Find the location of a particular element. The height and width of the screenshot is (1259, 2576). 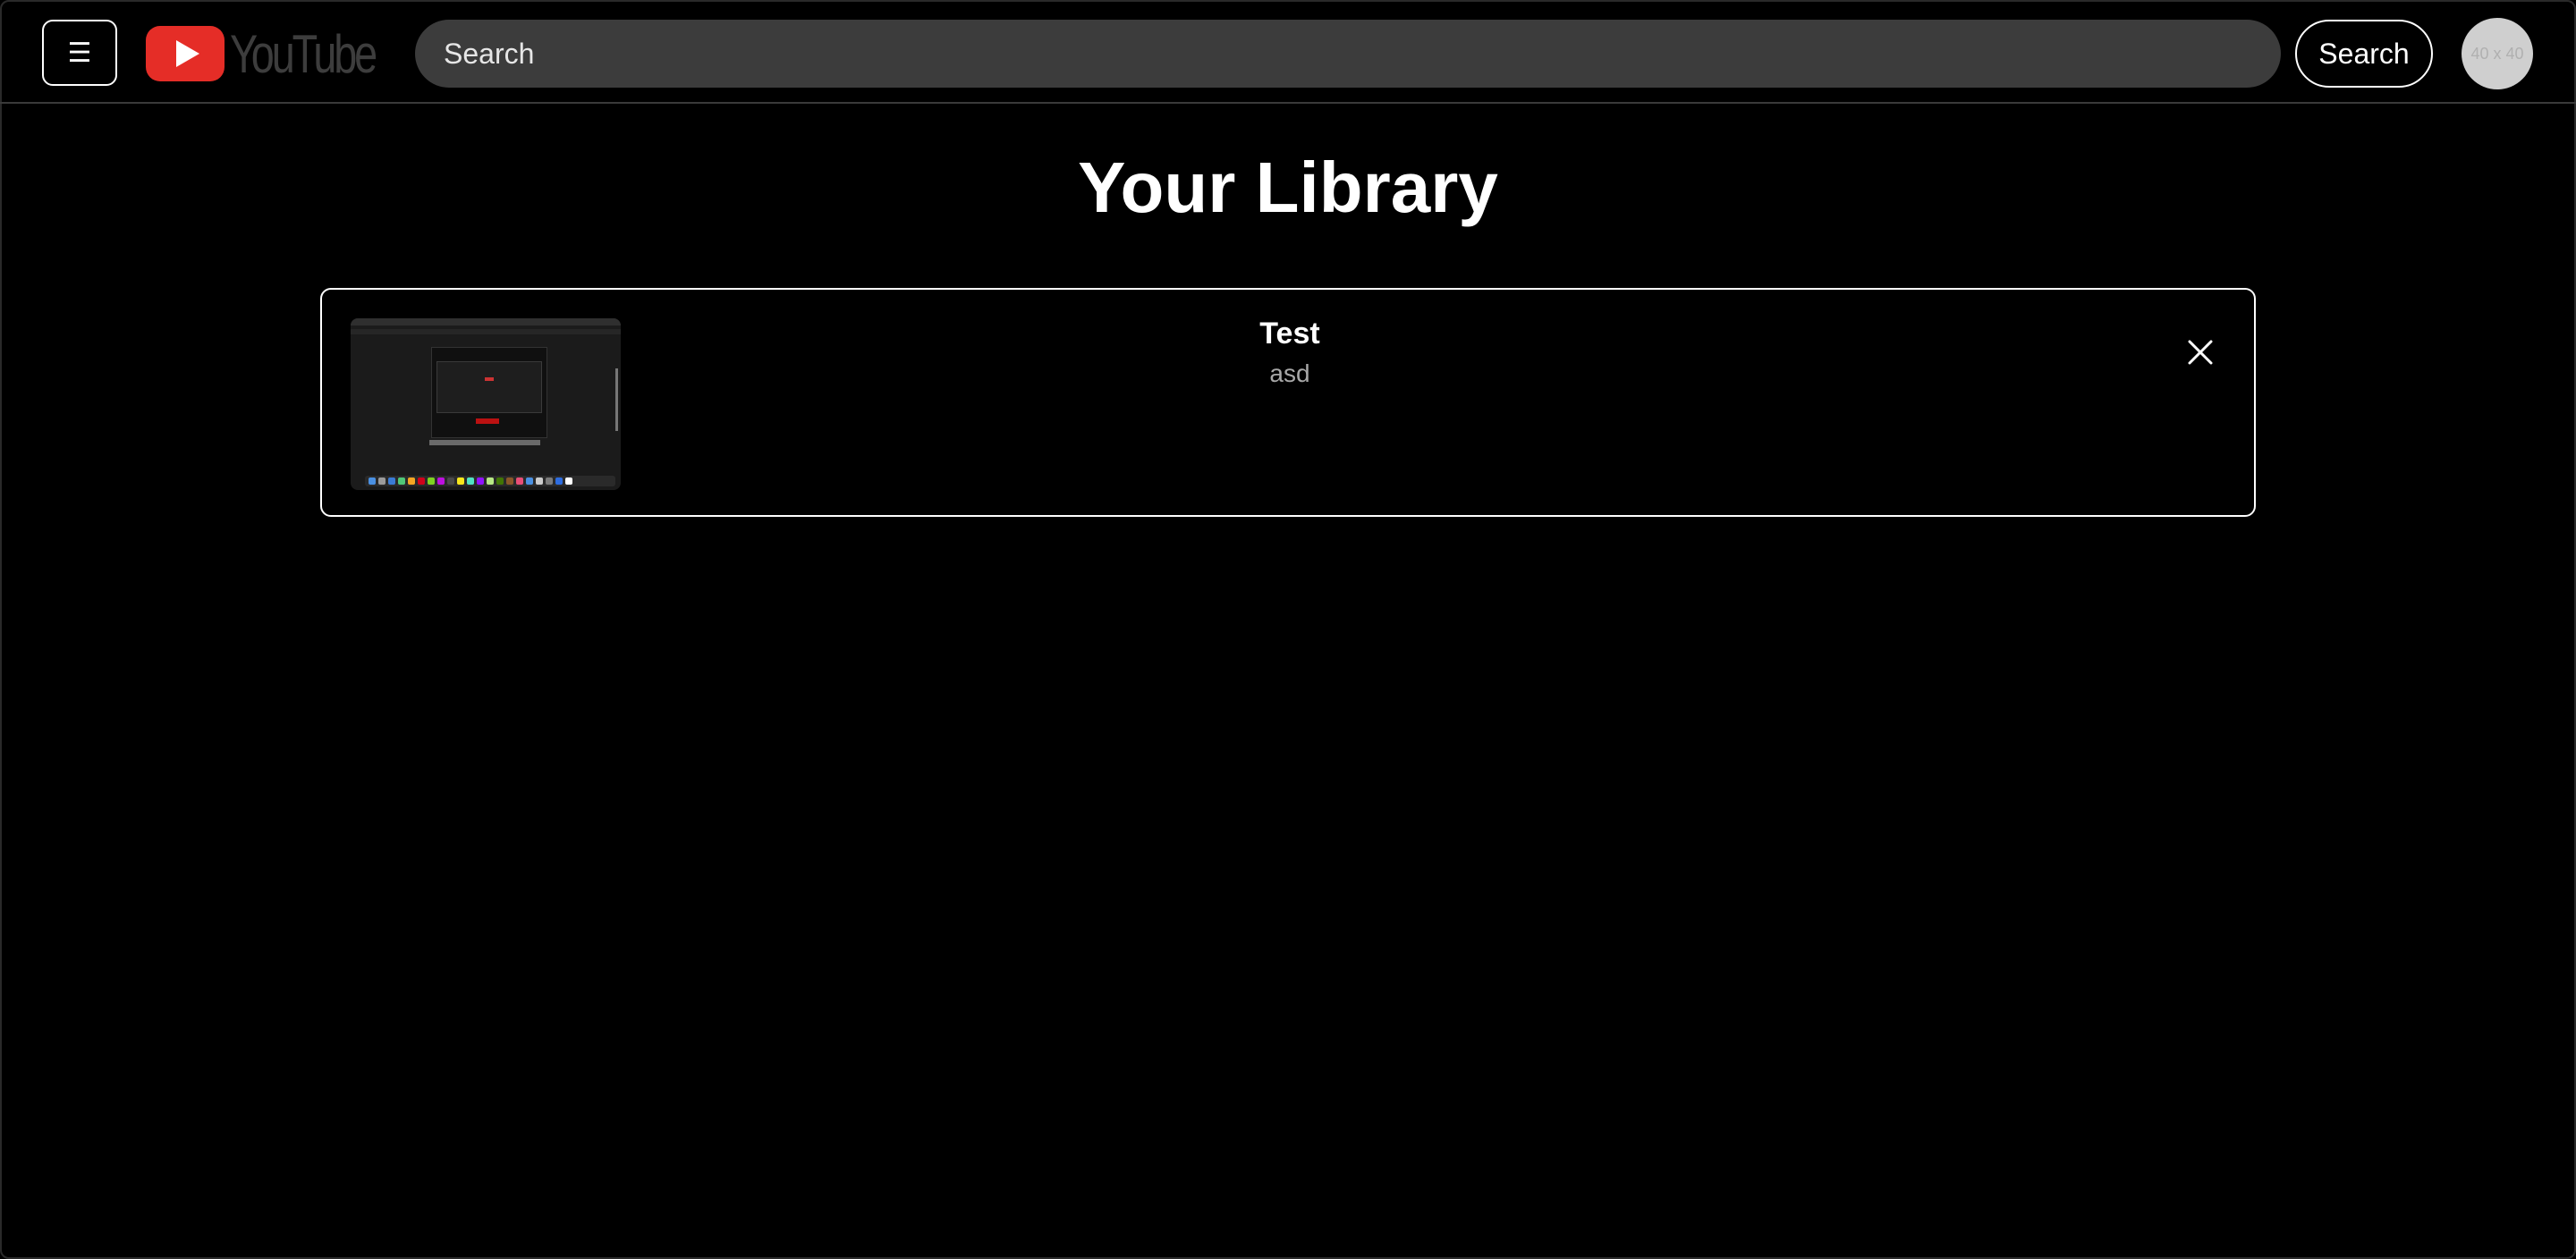

search-input is located at coordinates (1348, 54).